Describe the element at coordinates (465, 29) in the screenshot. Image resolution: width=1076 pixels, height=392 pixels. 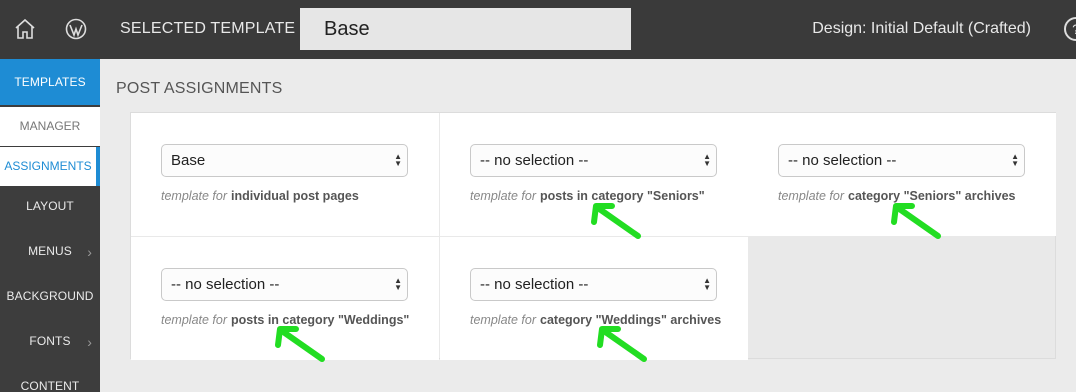
I see `selected-template-field: Base` at that location.